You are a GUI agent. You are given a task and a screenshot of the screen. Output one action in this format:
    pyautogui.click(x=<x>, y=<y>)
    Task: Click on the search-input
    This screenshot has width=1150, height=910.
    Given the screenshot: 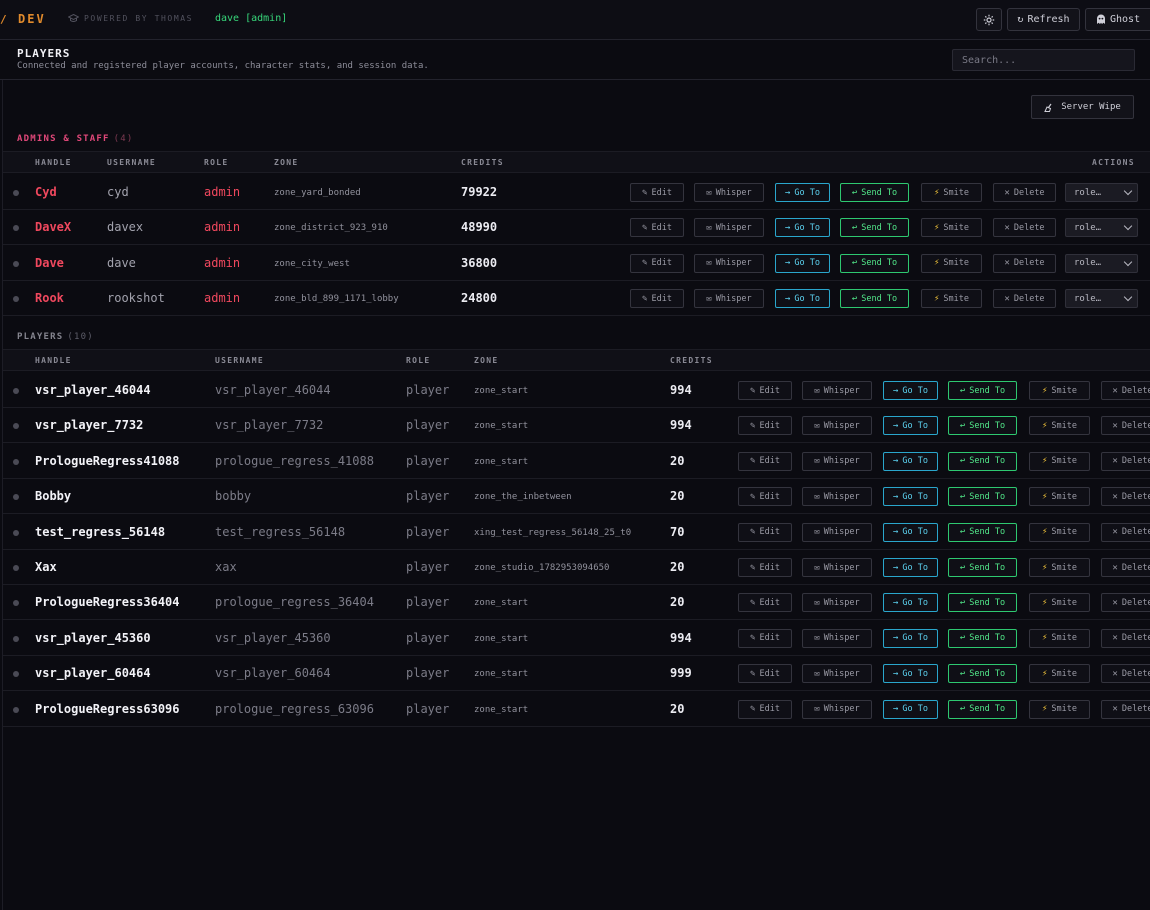 What is the action you would take?
    pyautogui.click(x=1043, y=60)
    